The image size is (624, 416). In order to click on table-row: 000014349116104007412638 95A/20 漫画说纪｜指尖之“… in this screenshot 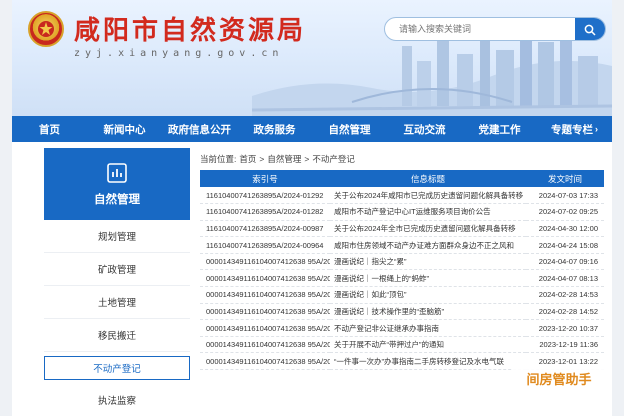, I will do `click(402, 262)`.